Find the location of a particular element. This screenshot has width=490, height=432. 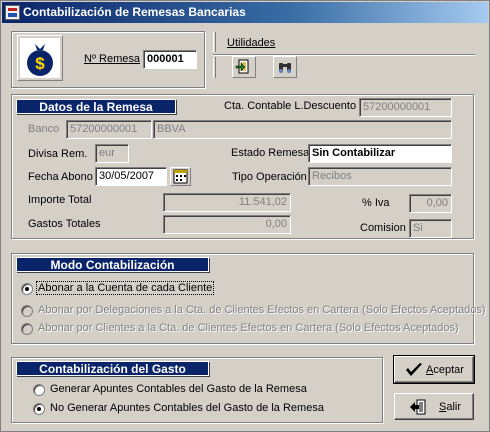

divisa-field: eur is located at coordinates (112, 153).